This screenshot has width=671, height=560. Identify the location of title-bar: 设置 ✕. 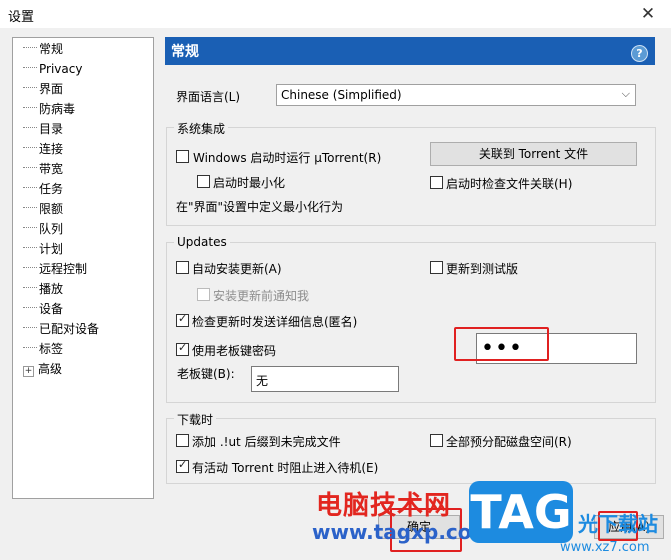
(335, 14).